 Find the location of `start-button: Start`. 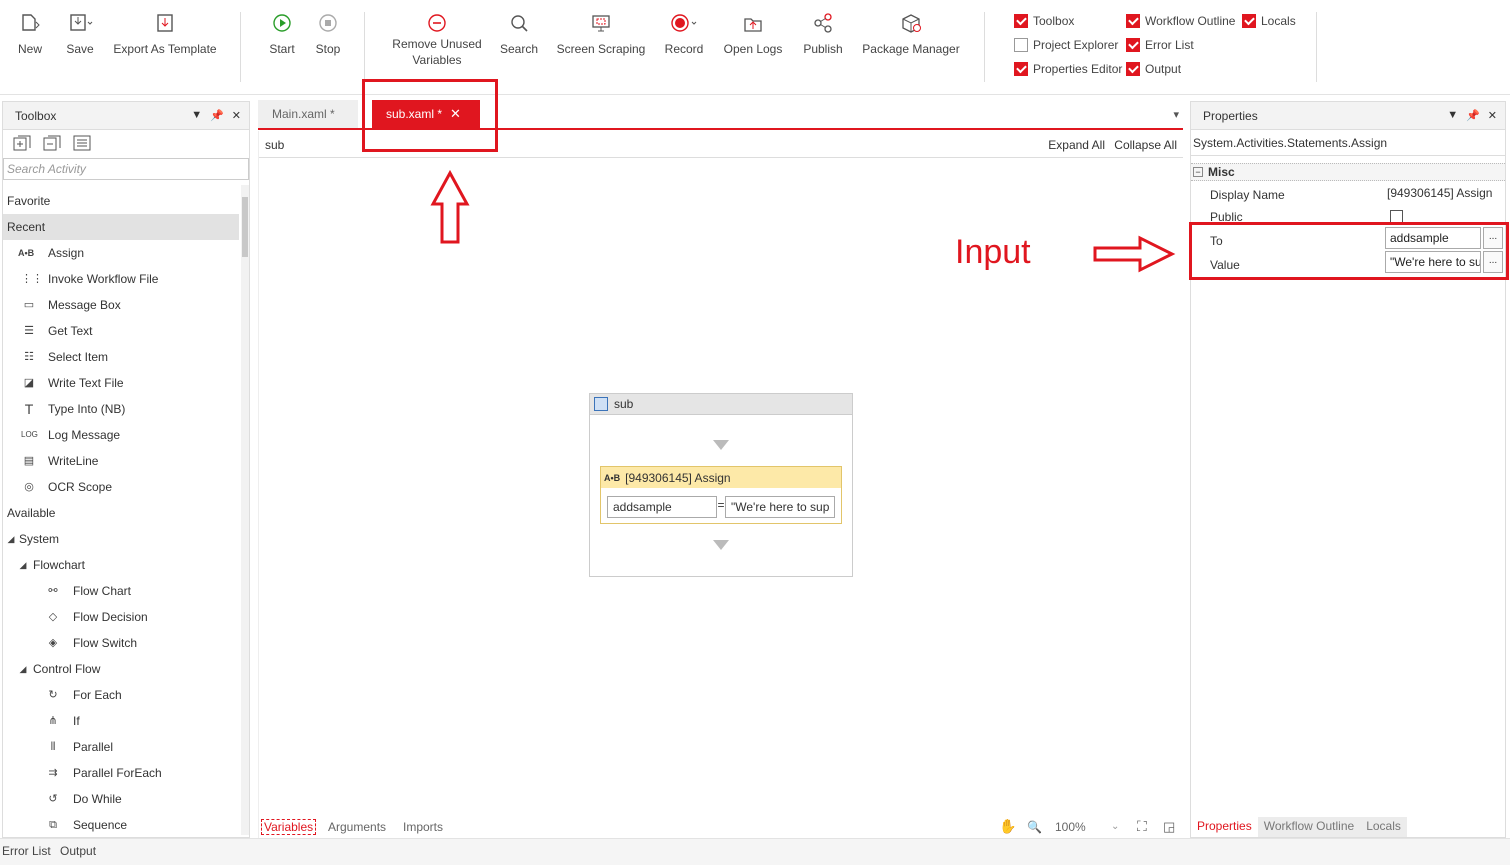

start-button: Start is located at coordinates (282, 33).